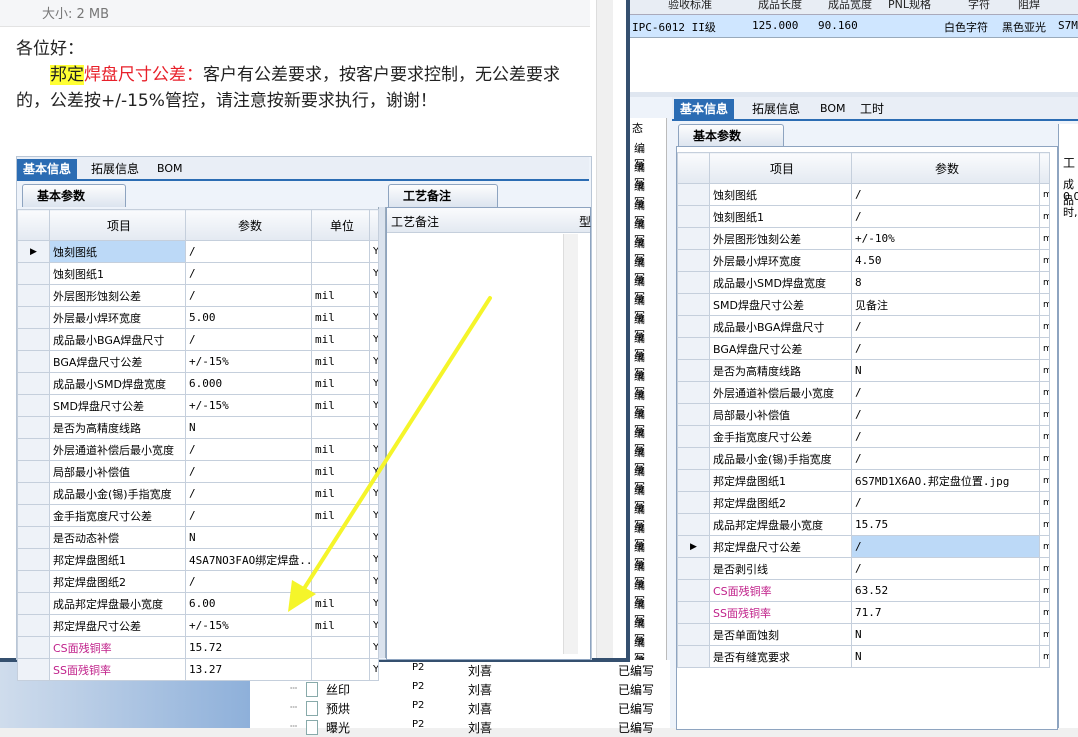  I want to click on right-table-row: 金手指宽度尺寸公差/m, so click(863, 436).